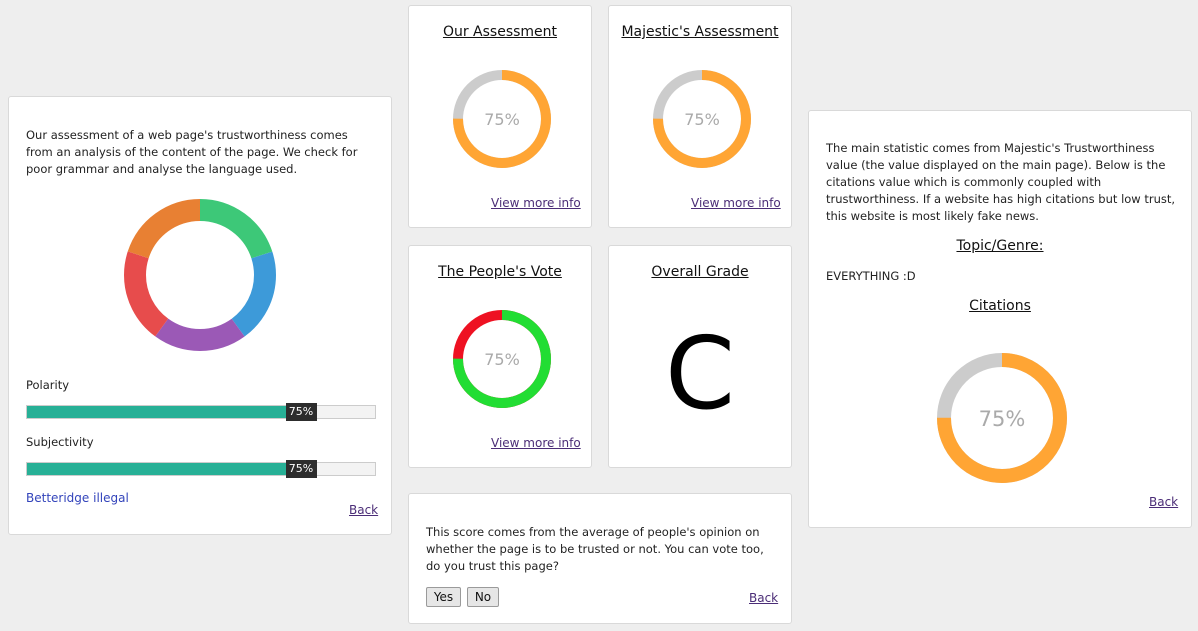  What do you see at coordinates (1000, 246) in the screenshot?
I see `topic-heading: Topic/Genre:` at bounding box center [1000, 246].